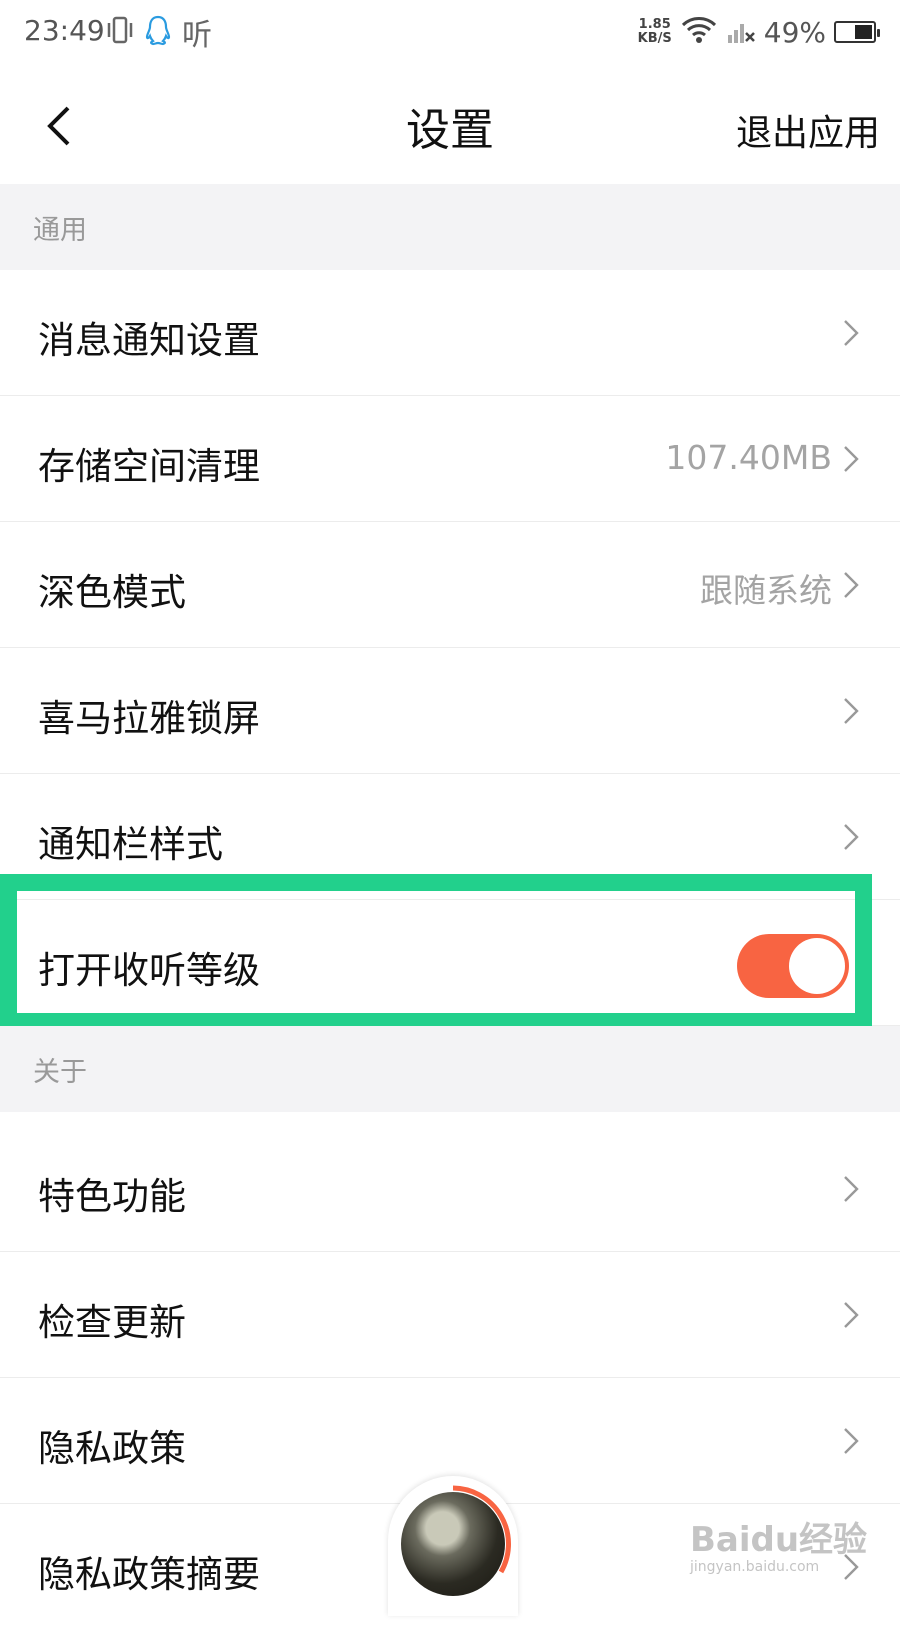  Describe the element at coordinates (450, 1069) in the screenshot. I see `section-header-about: 关于` at that location.